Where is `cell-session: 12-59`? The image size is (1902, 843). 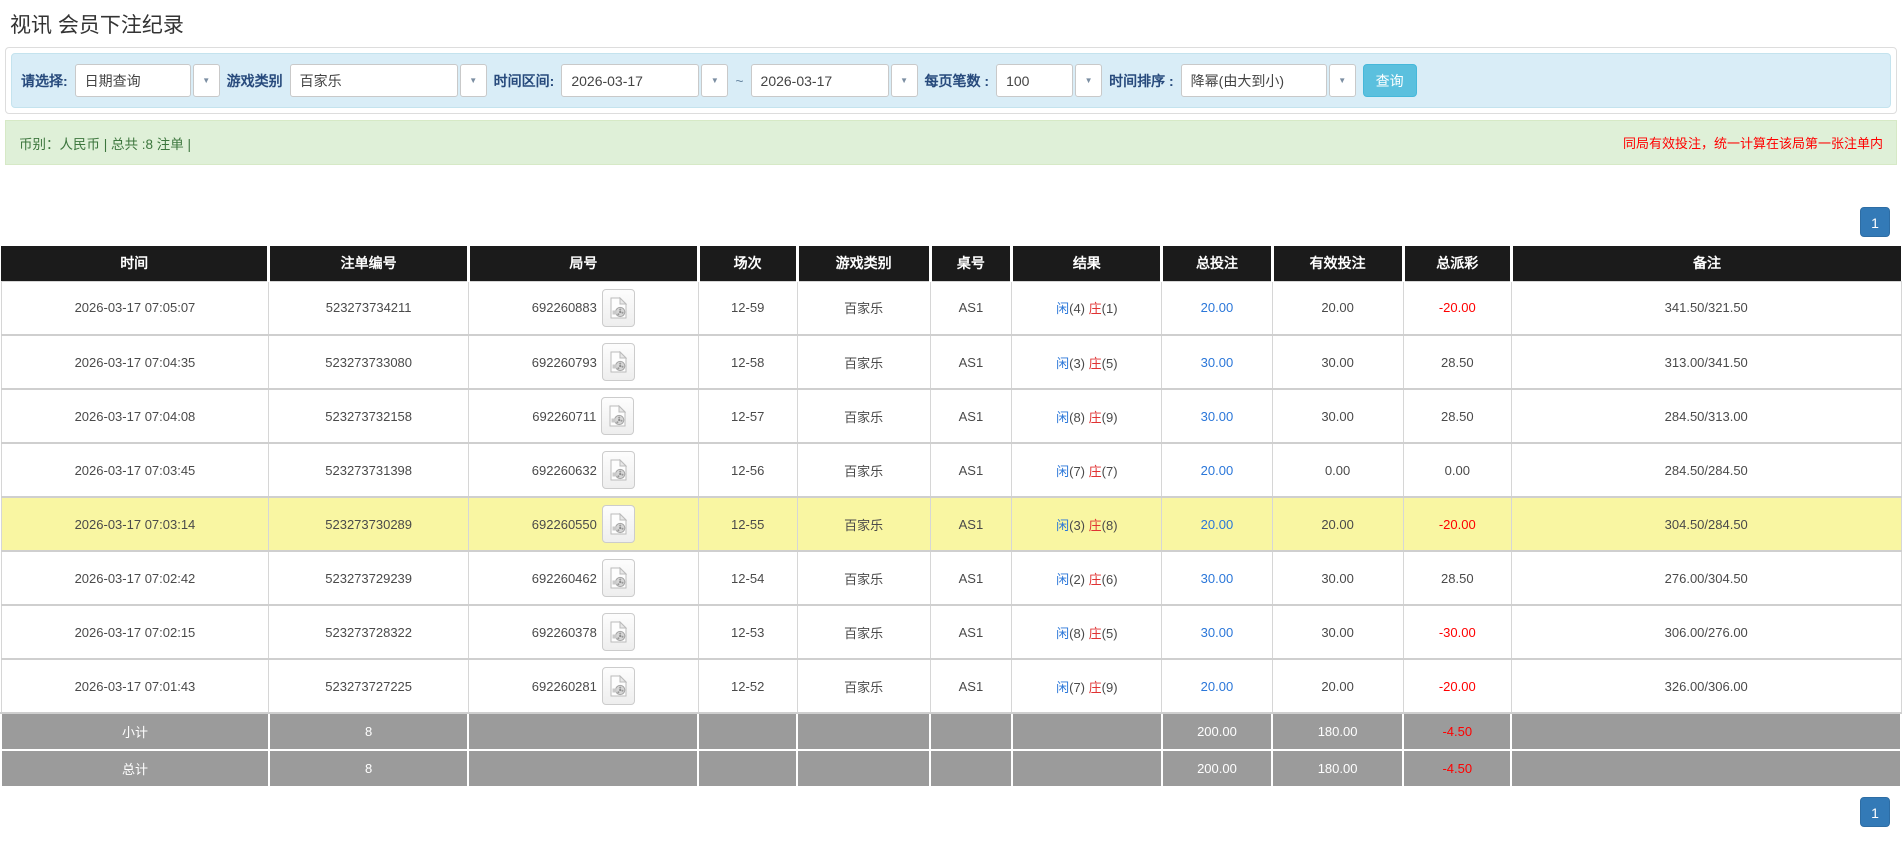 cell-session: 12-59 is located at coordinates (747, 308).